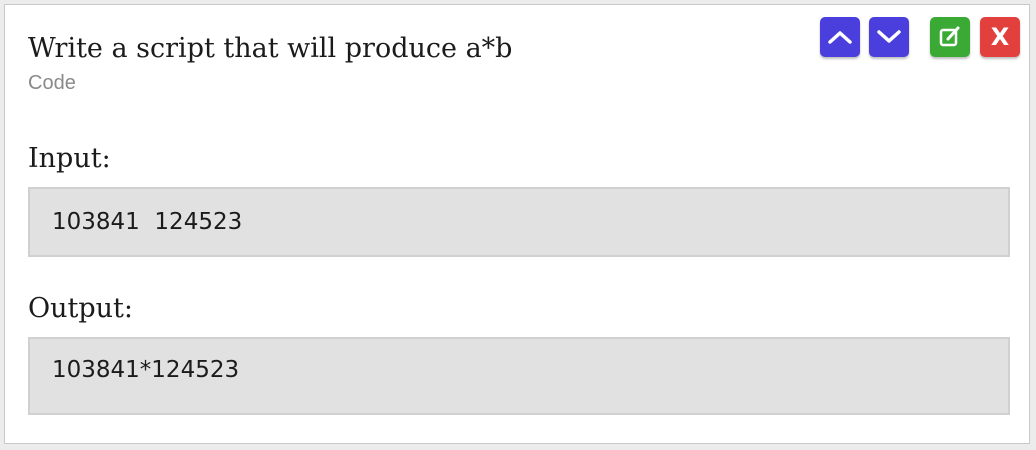  I want to click on input-label: Input:, so click(69, 158).